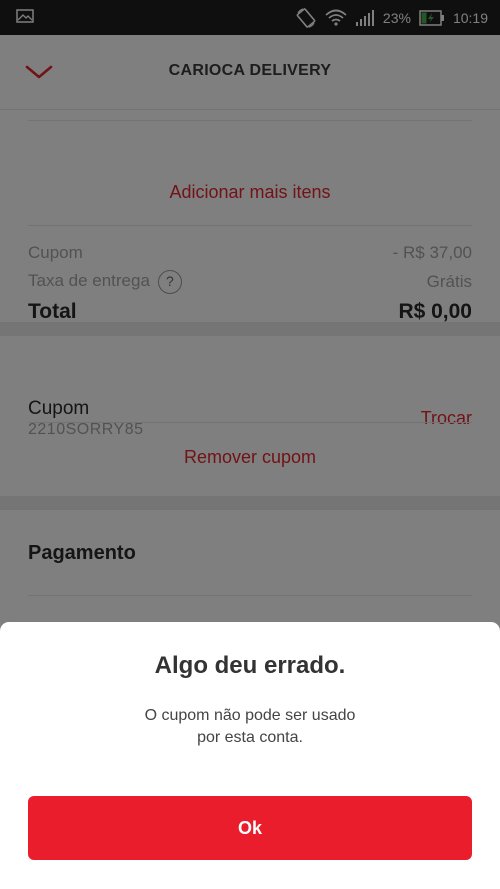 The height and width of the screenshot is (889, 500). I want to click on dialog-title: Algo deu errado., so click(250, 665).